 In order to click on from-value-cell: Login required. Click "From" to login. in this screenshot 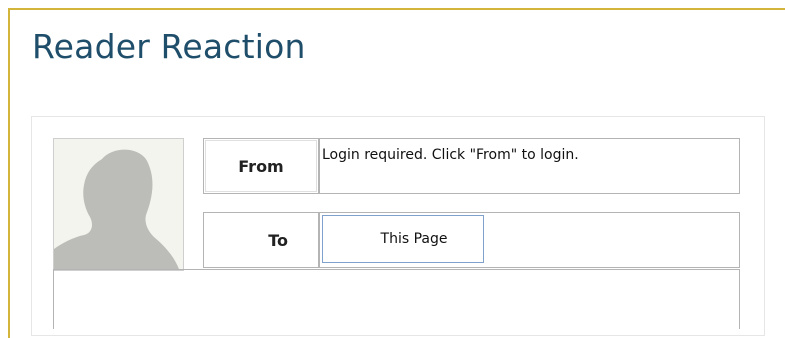, I will do `click(529, 166)`.